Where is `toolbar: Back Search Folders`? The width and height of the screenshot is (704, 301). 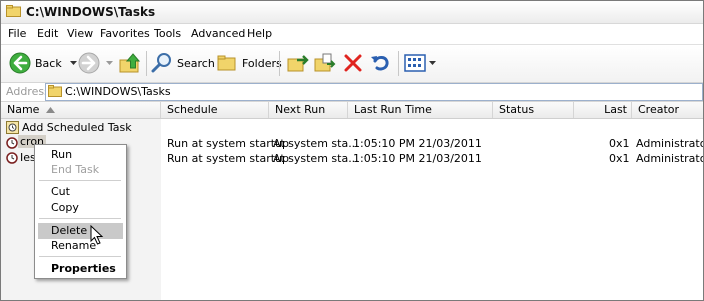
toolbar: Back Search Folders is located at coordinates (352, 64).